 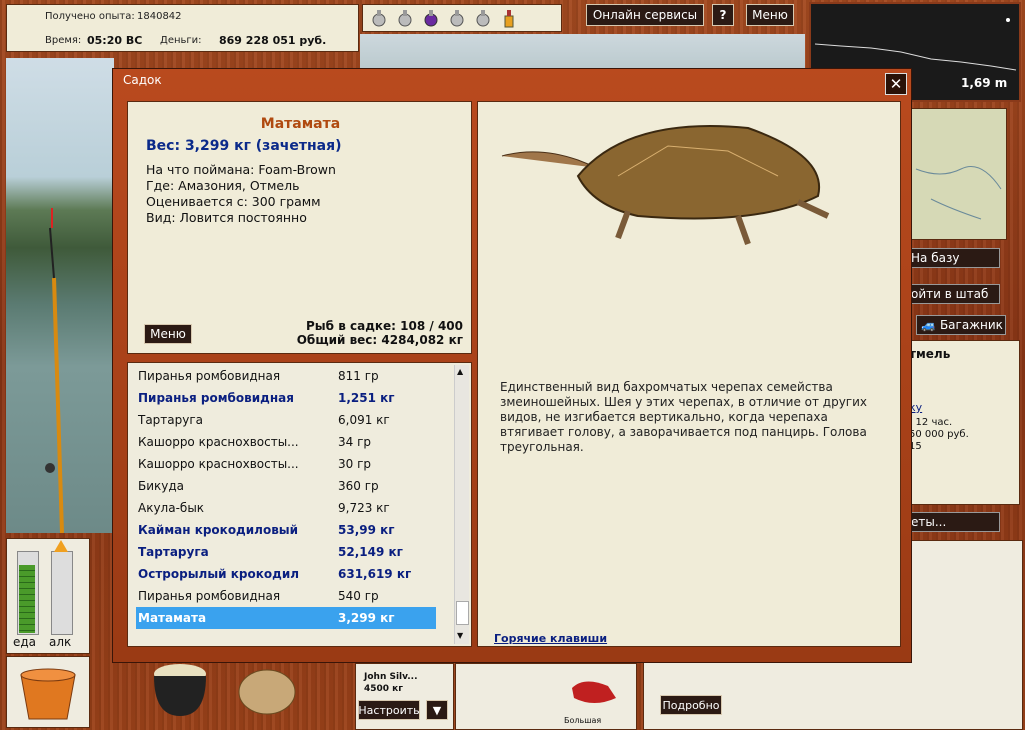 What do you see at coordinates (180, 690) in the screenshot?
I see `pot-icon` at bounding box center [180, 690].